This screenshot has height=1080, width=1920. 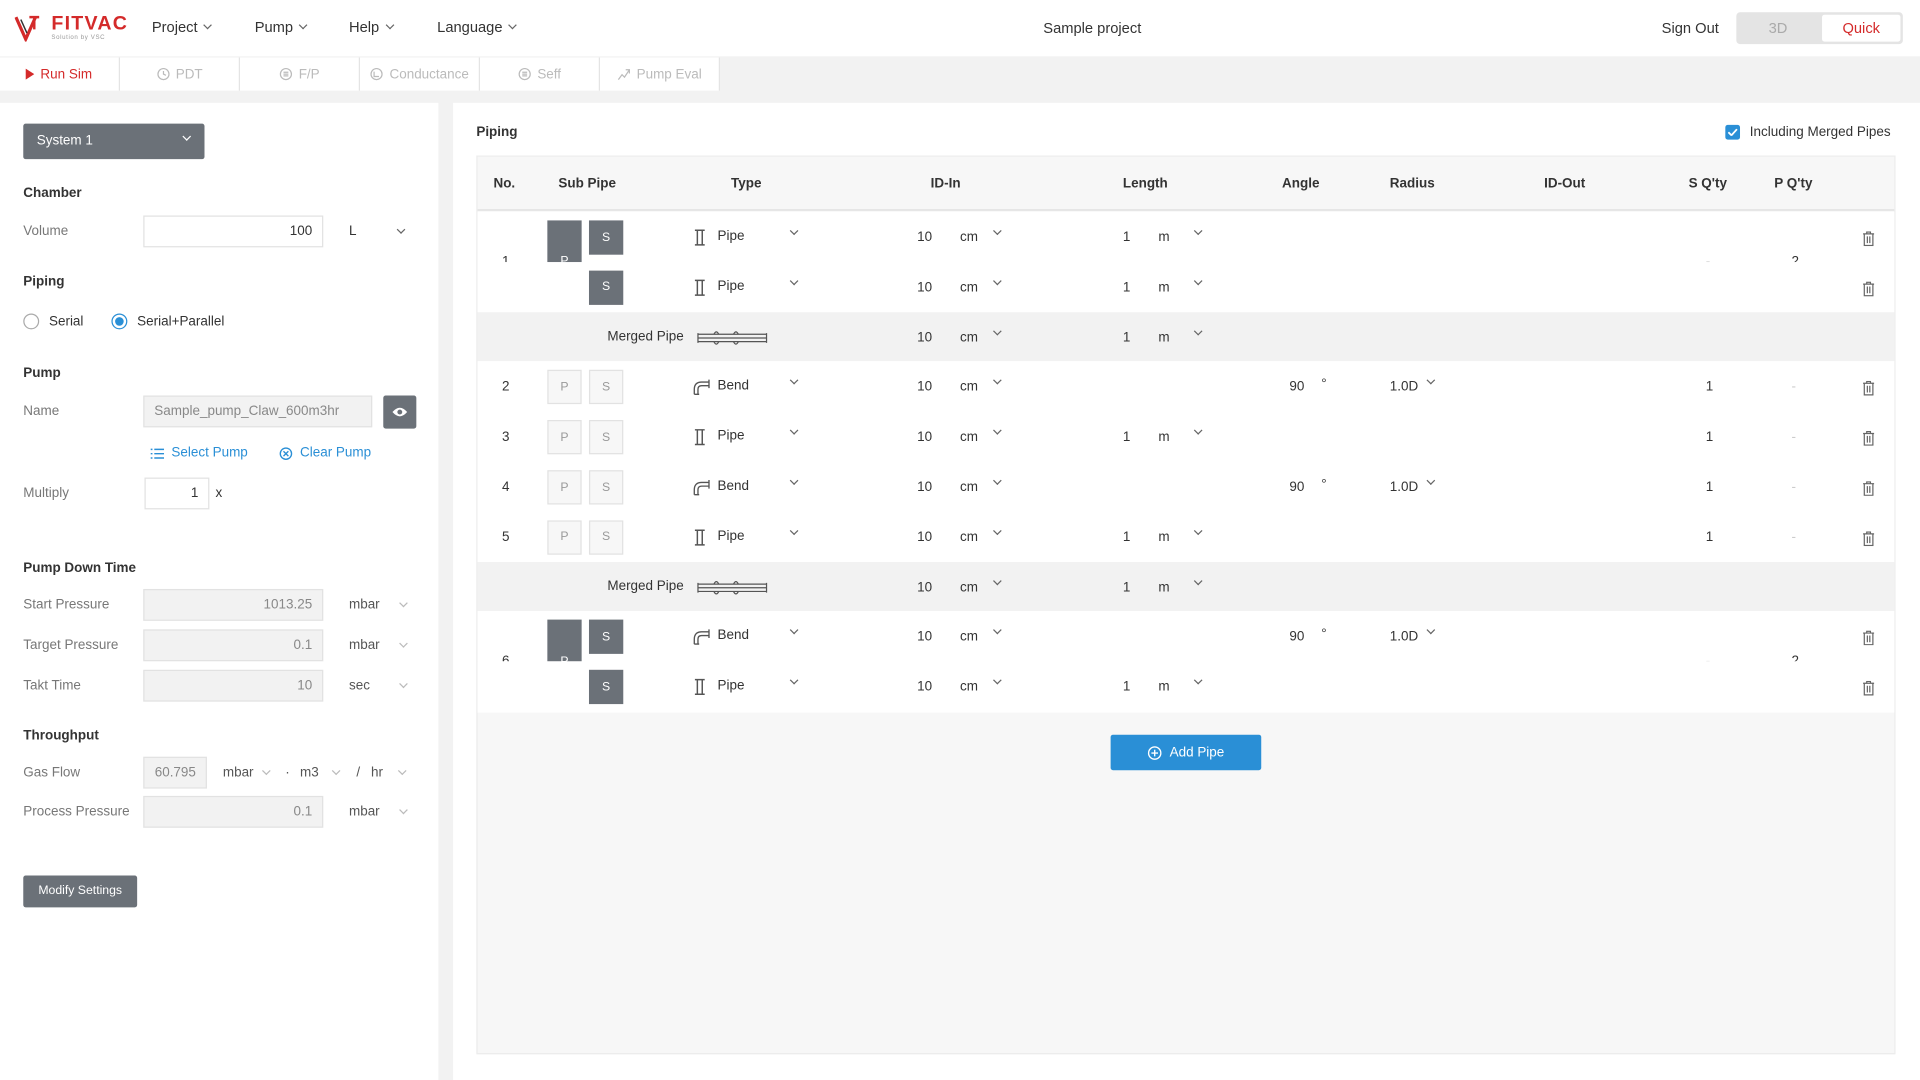 What do you see at coordinates (233, 811) in the screenshot?
I see `process-pressure-input: 0.1` at bounding box center [233, 811].